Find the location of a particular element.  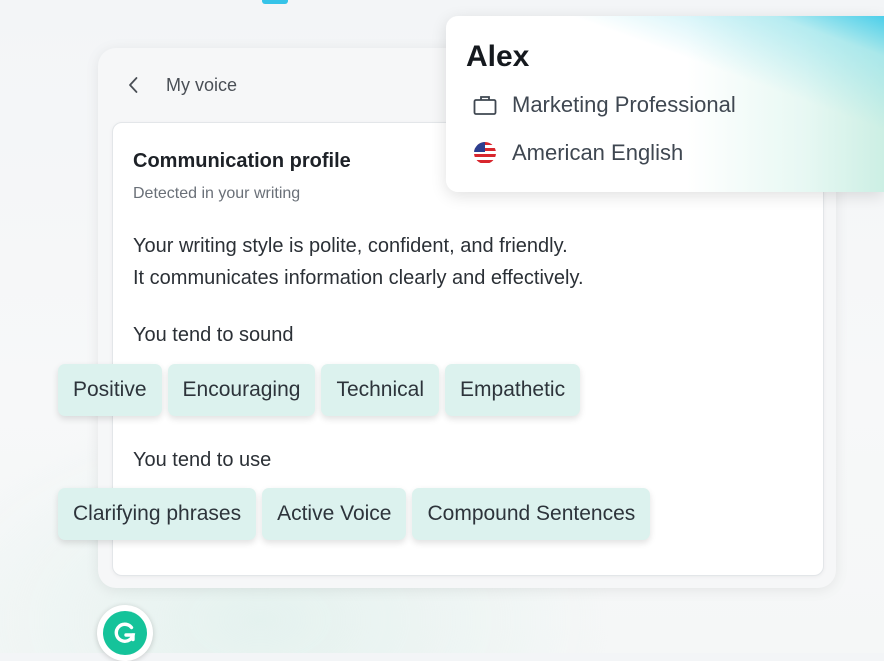

user-role: Marketing Professional is located at coordinates (624, 104).